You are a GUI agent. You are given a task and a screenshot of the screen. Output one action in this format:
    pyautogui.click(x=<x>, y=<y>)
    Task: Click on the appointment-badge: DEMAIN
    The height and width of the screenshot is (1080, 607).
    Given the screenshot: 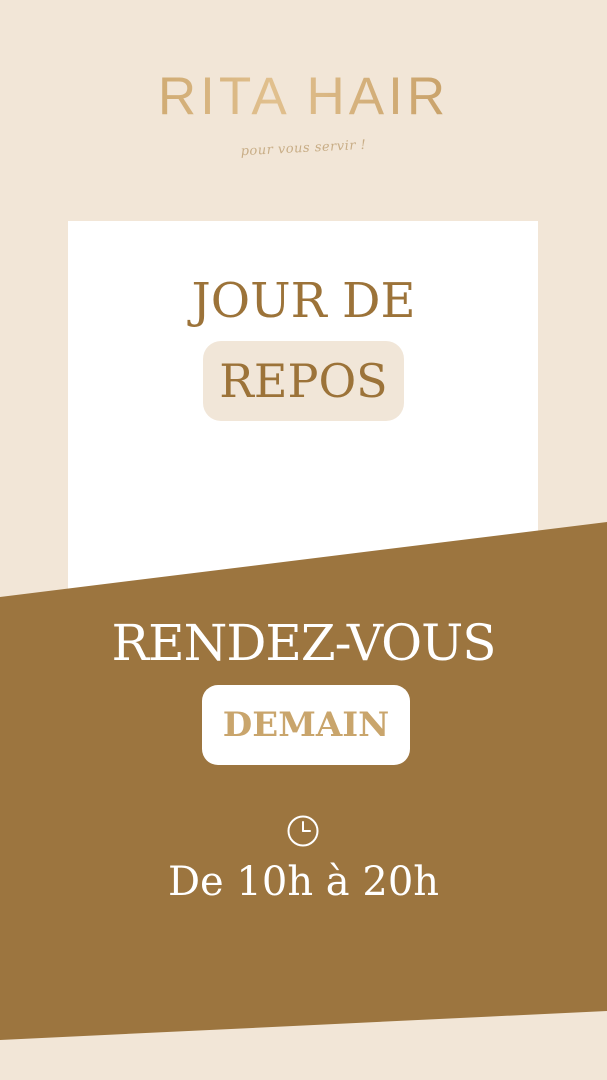 What is the action you would take?
    pyautogui.click(x=306, y=725)
    